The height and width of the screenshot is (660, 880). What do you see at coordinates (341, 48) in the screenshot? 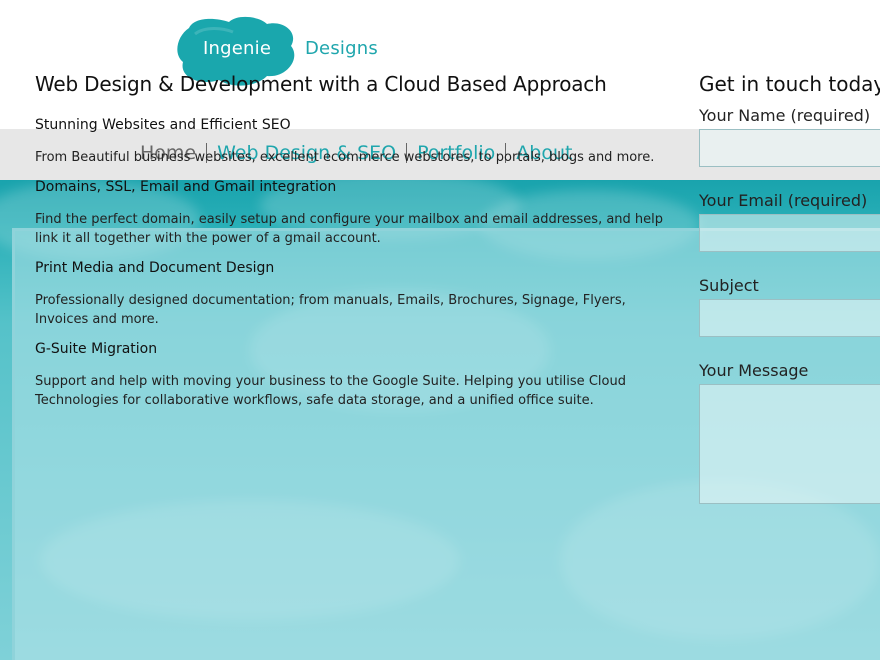
I see `logo-text-secondary: Designs` at bounding box center [341, 48].